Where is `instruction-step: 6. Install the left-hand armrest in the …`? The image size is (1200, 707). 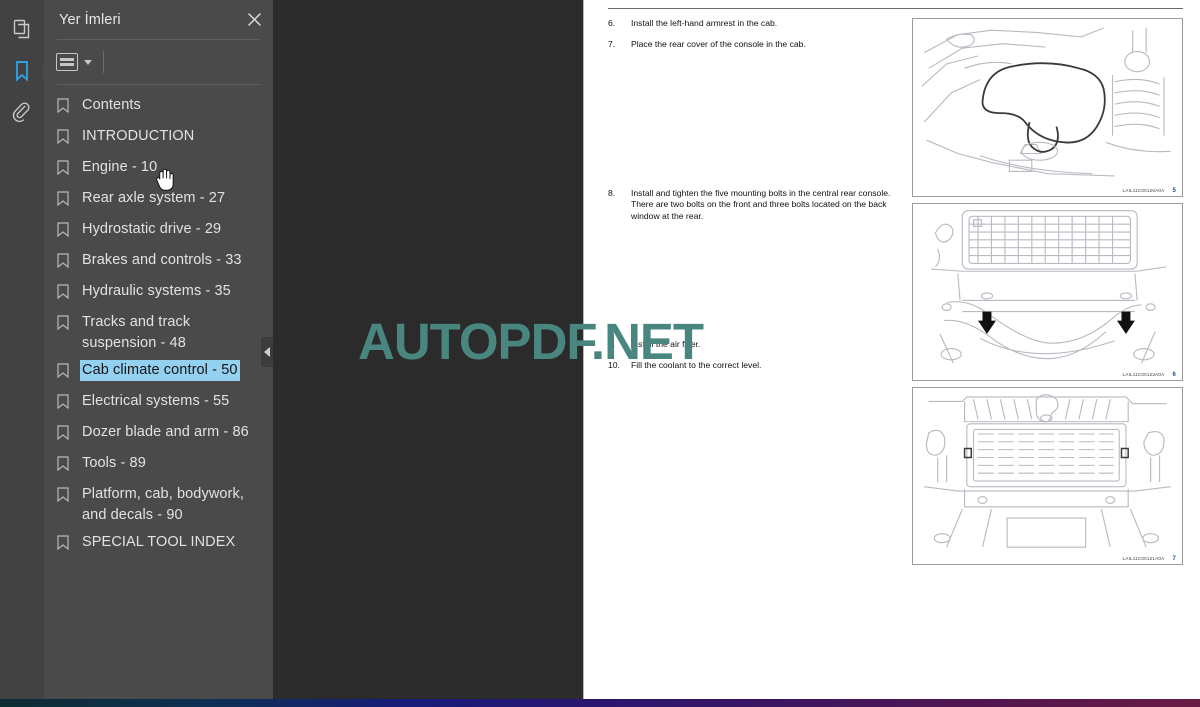 instruction-step: 6. Install the left-hand armrest in the … is located at coordinates (753, 24).